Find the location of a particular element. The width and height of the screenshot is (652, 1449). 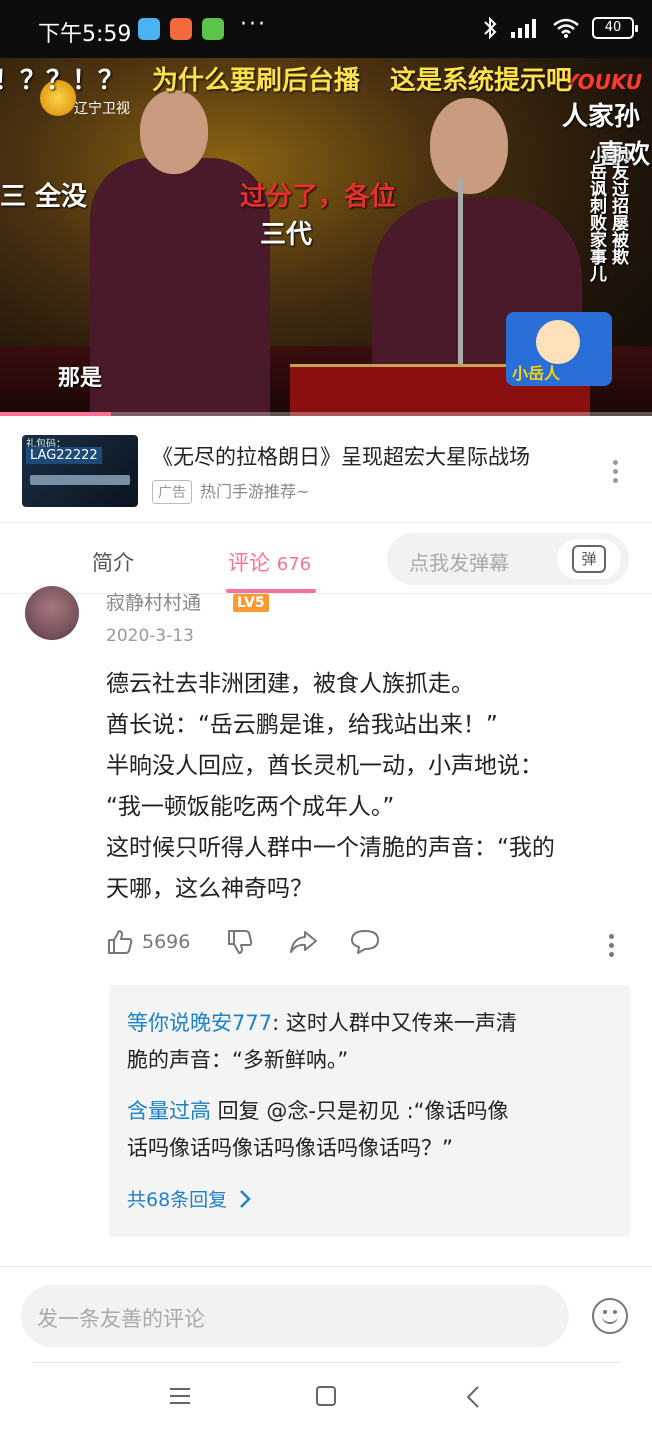

thumbs-down-icon is located at coordinates (240, 942).